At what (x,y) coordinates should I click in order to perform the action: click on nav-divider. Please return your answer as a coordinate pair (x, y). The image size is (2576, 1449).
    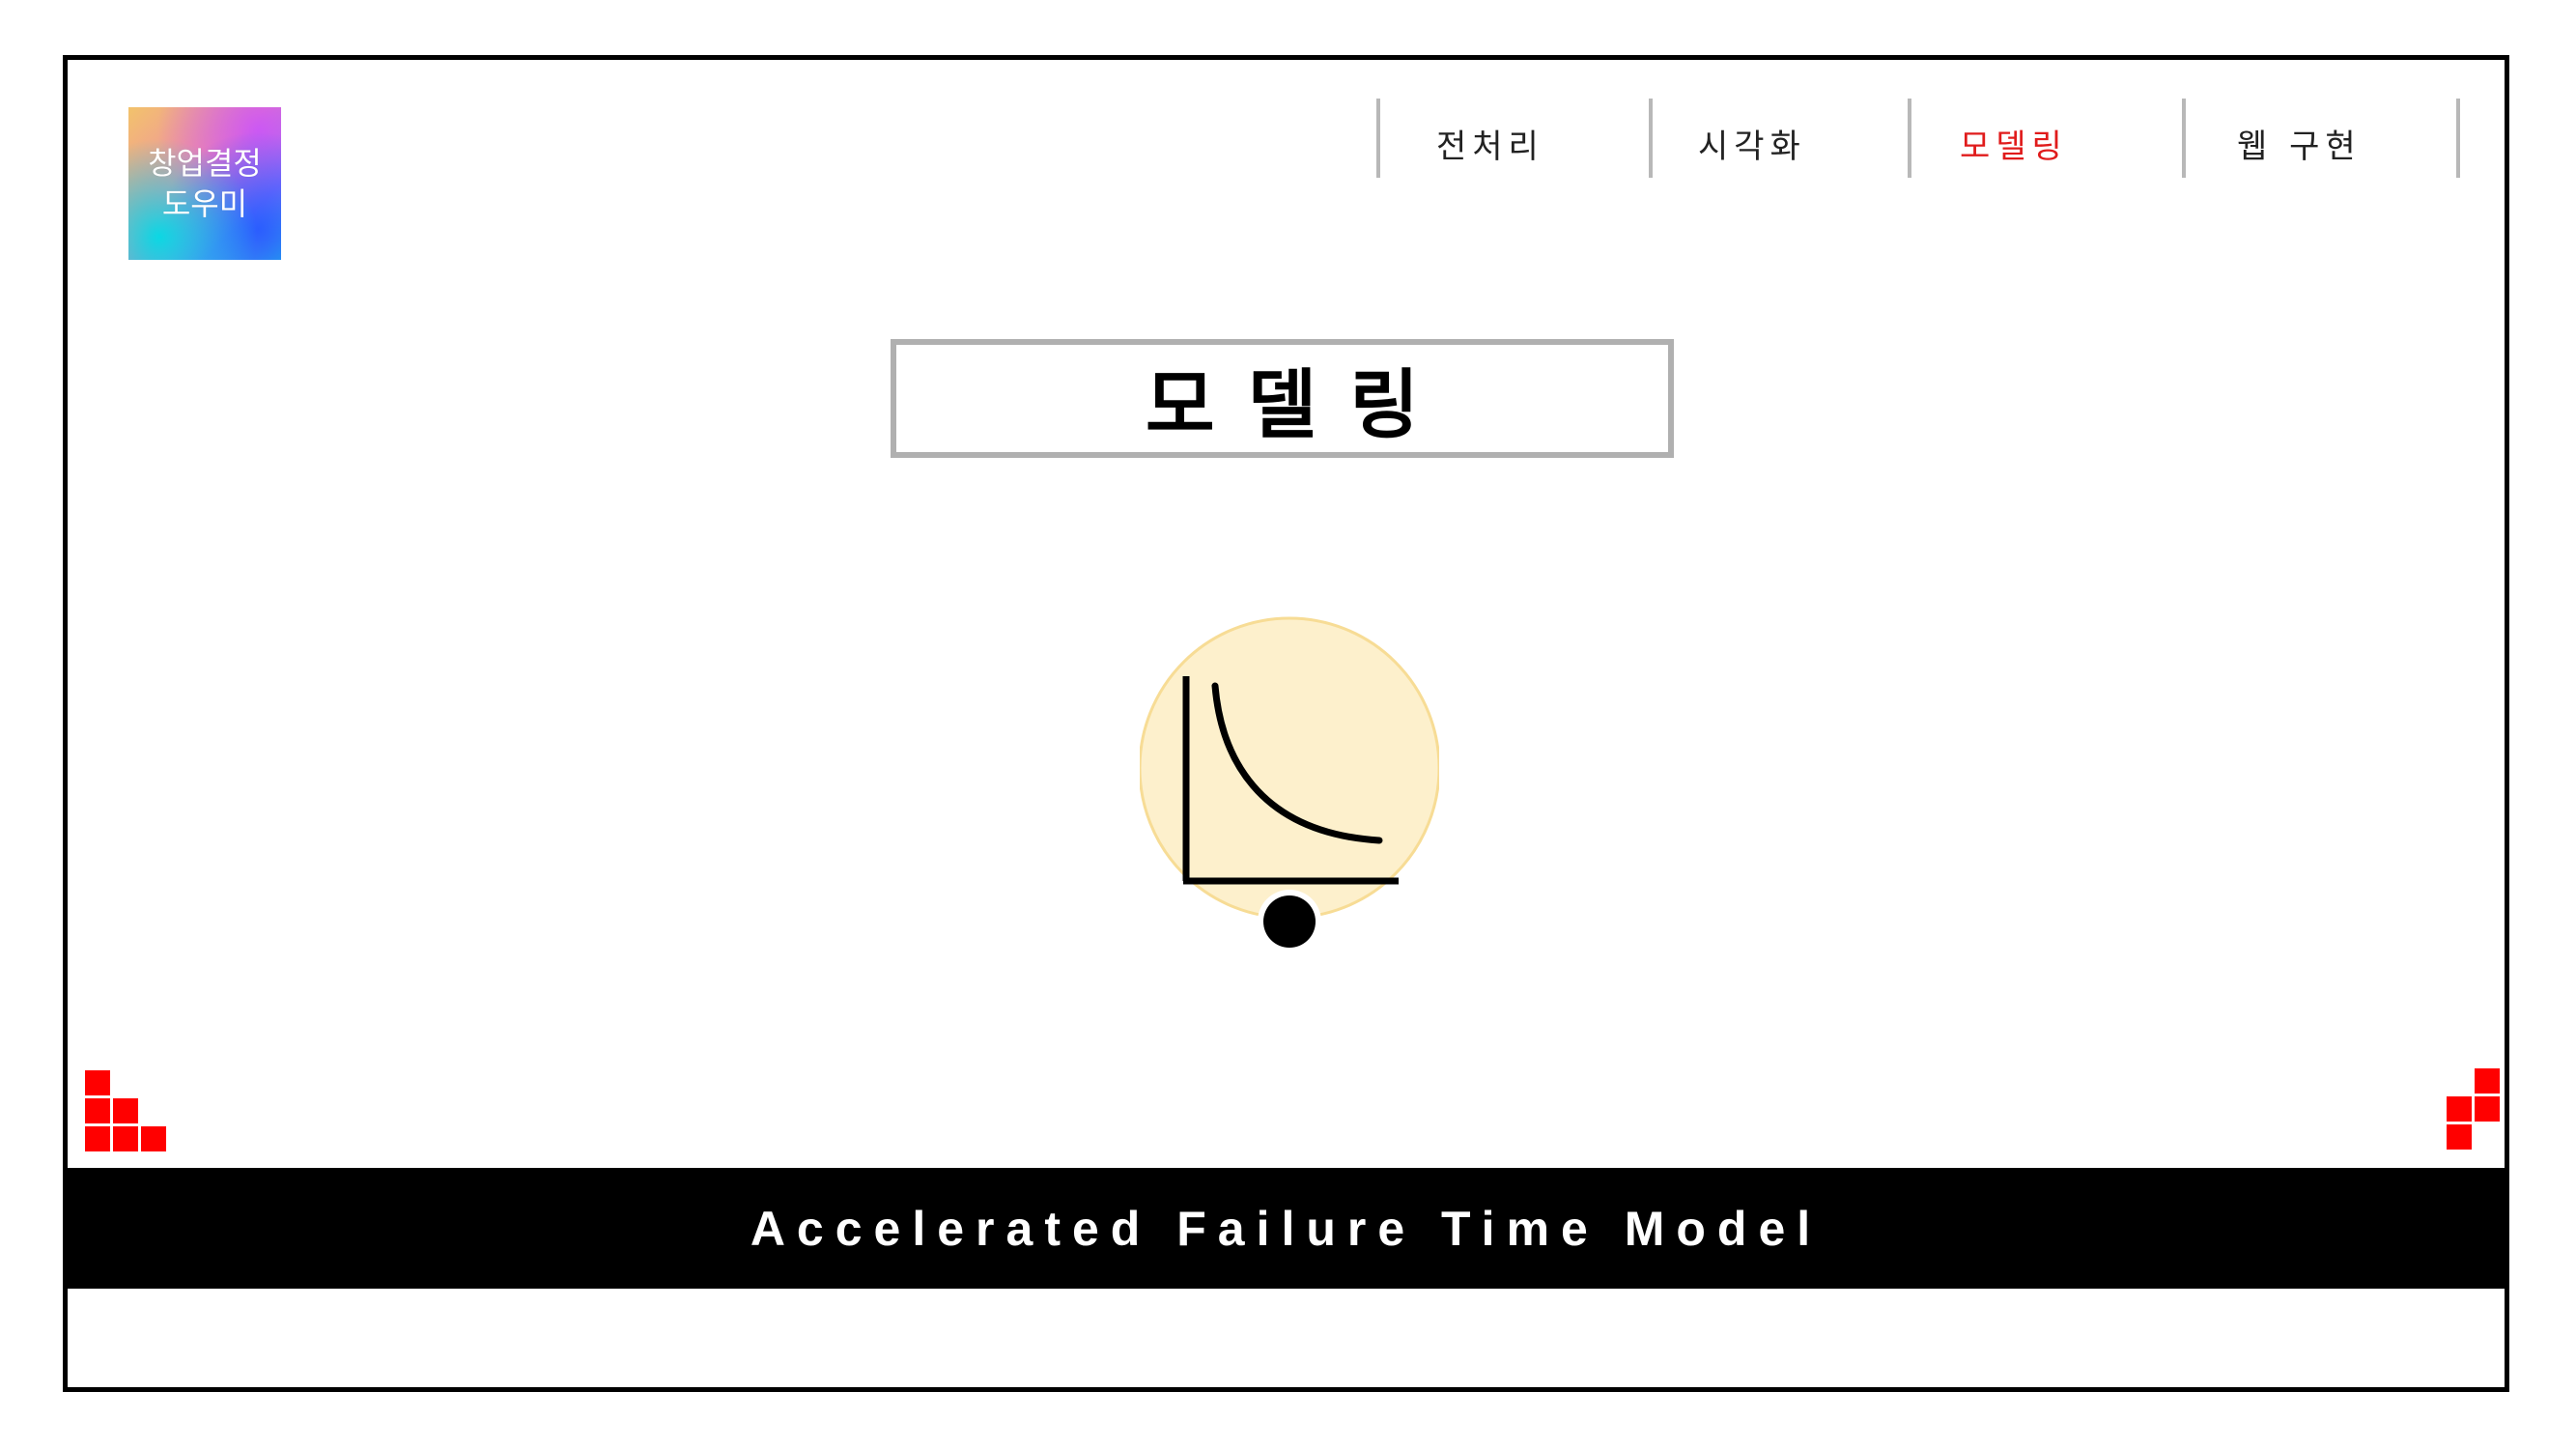
    Looking at the image, I should click on (2458, 138).